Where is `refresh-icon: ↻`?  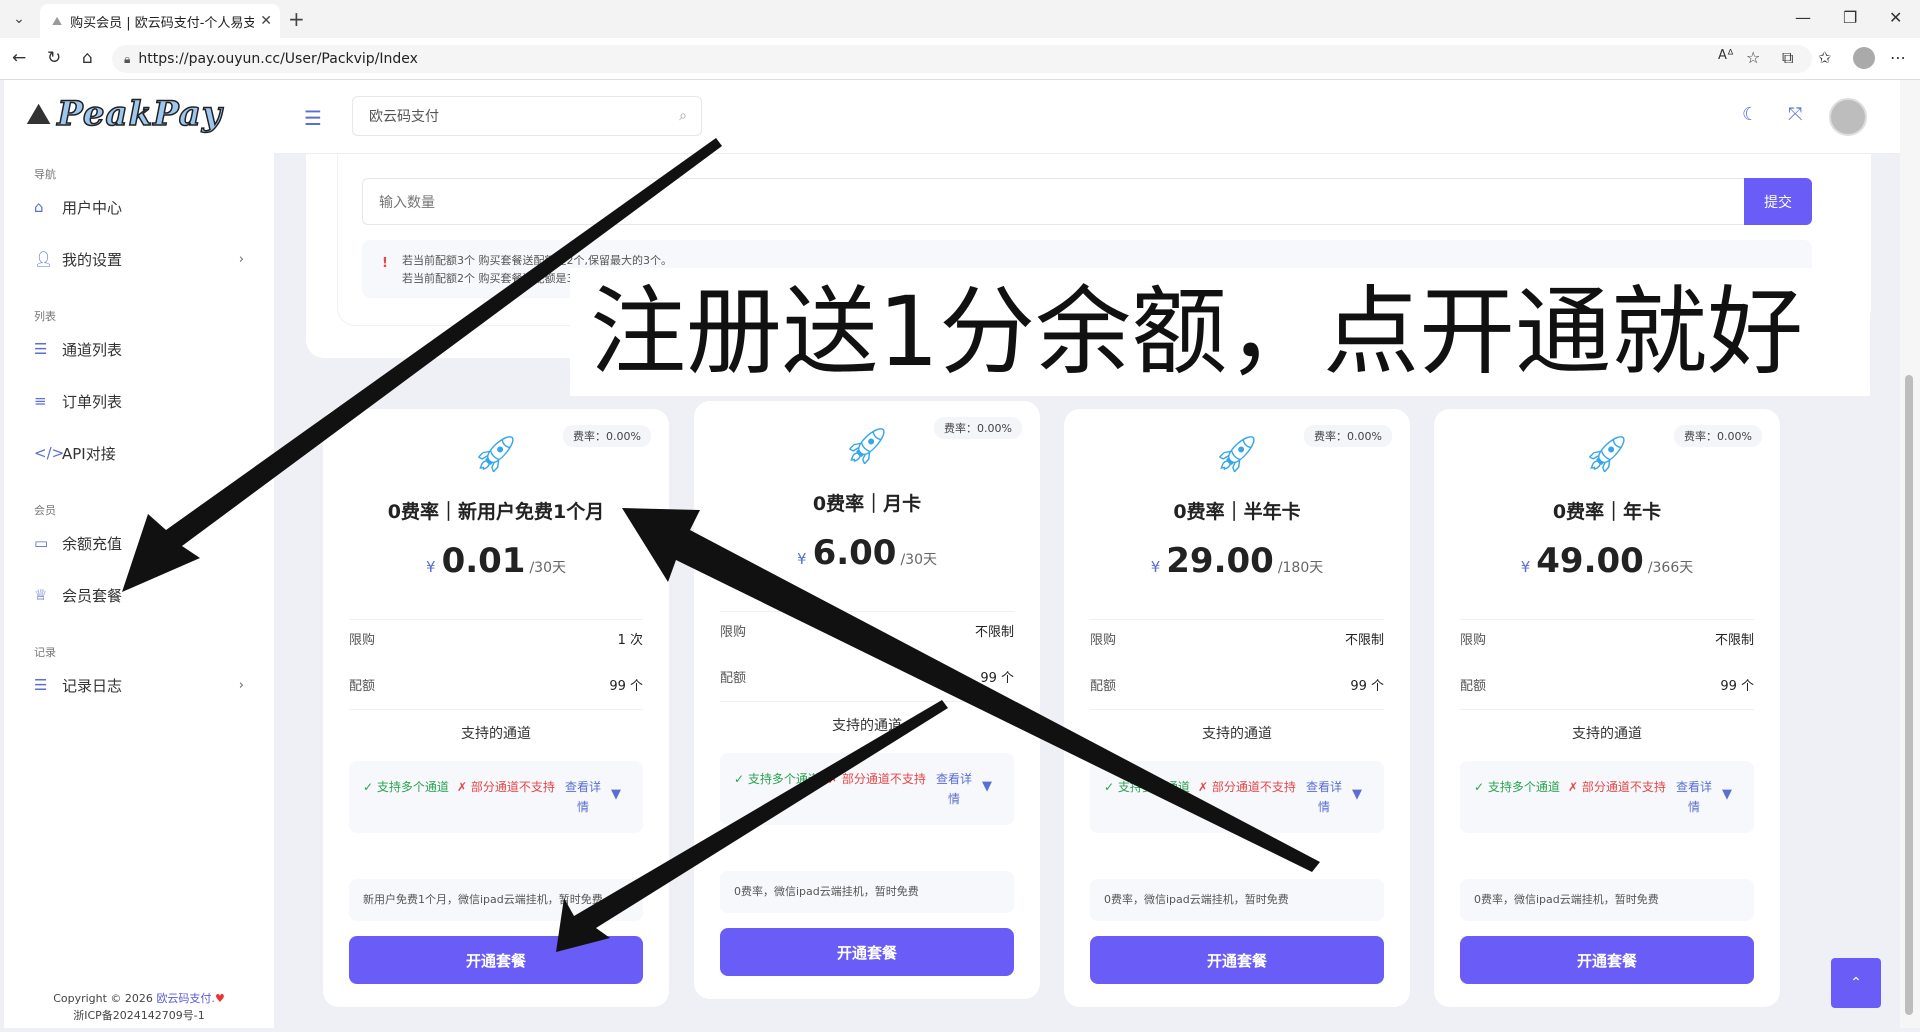
refresh-icon: ↻ is located at coordinates (54, 58).